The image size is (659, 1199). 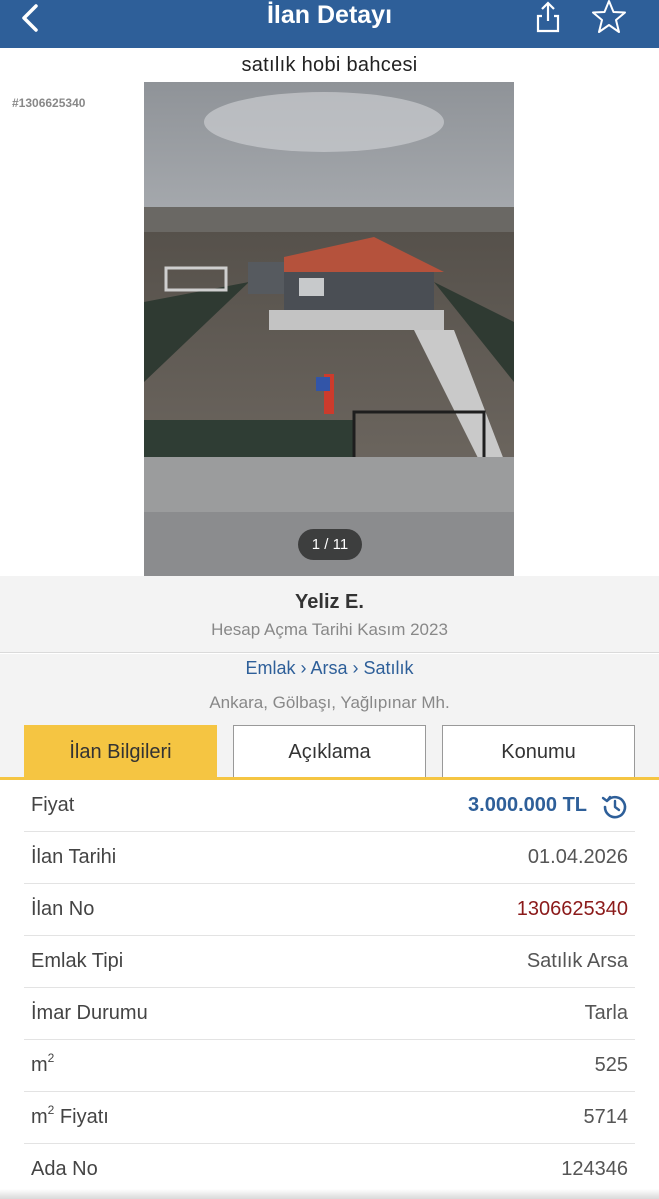 I want to click on zoning-value: Tarla, so click(x=606, y=1013).